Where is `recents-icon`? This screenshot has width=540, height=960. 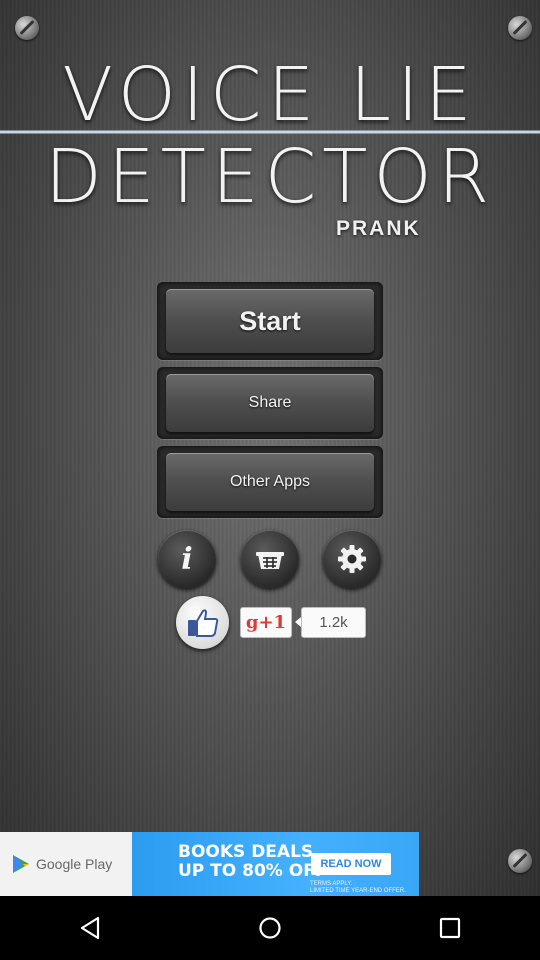
recents-icon is located at coordinates (450, 928).